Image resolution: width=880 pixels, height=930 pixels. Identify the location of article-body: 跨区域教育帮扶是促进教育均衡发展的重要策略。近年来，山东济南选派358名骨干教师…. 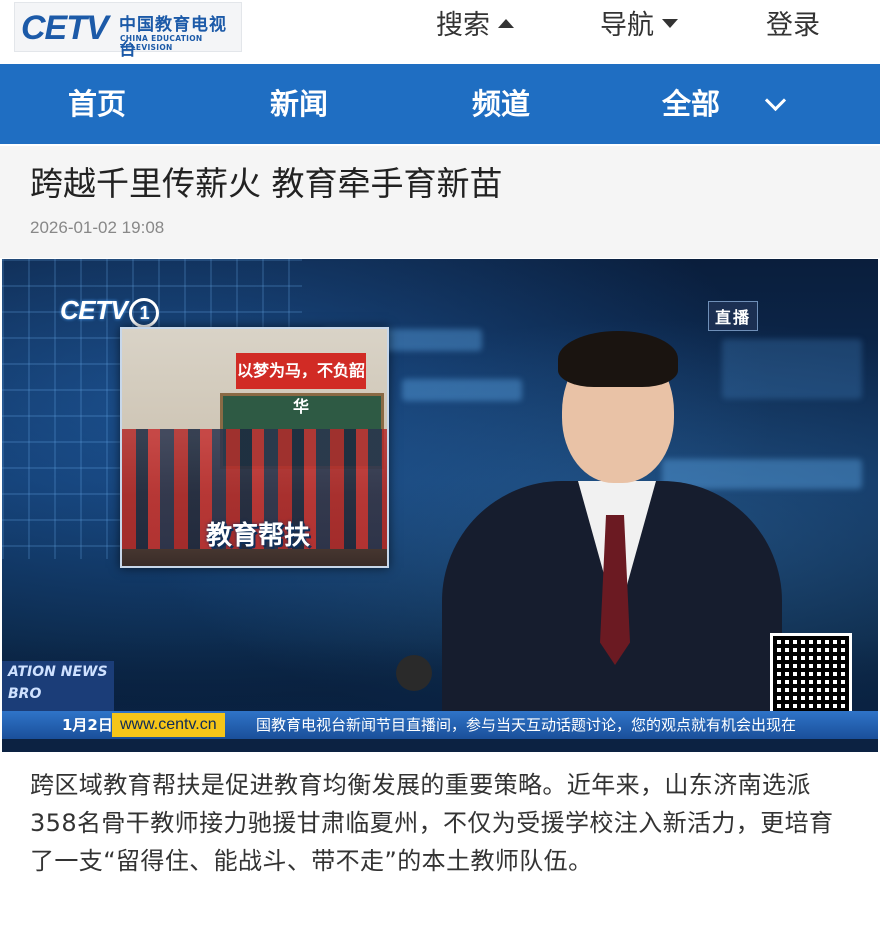
(432, 823).